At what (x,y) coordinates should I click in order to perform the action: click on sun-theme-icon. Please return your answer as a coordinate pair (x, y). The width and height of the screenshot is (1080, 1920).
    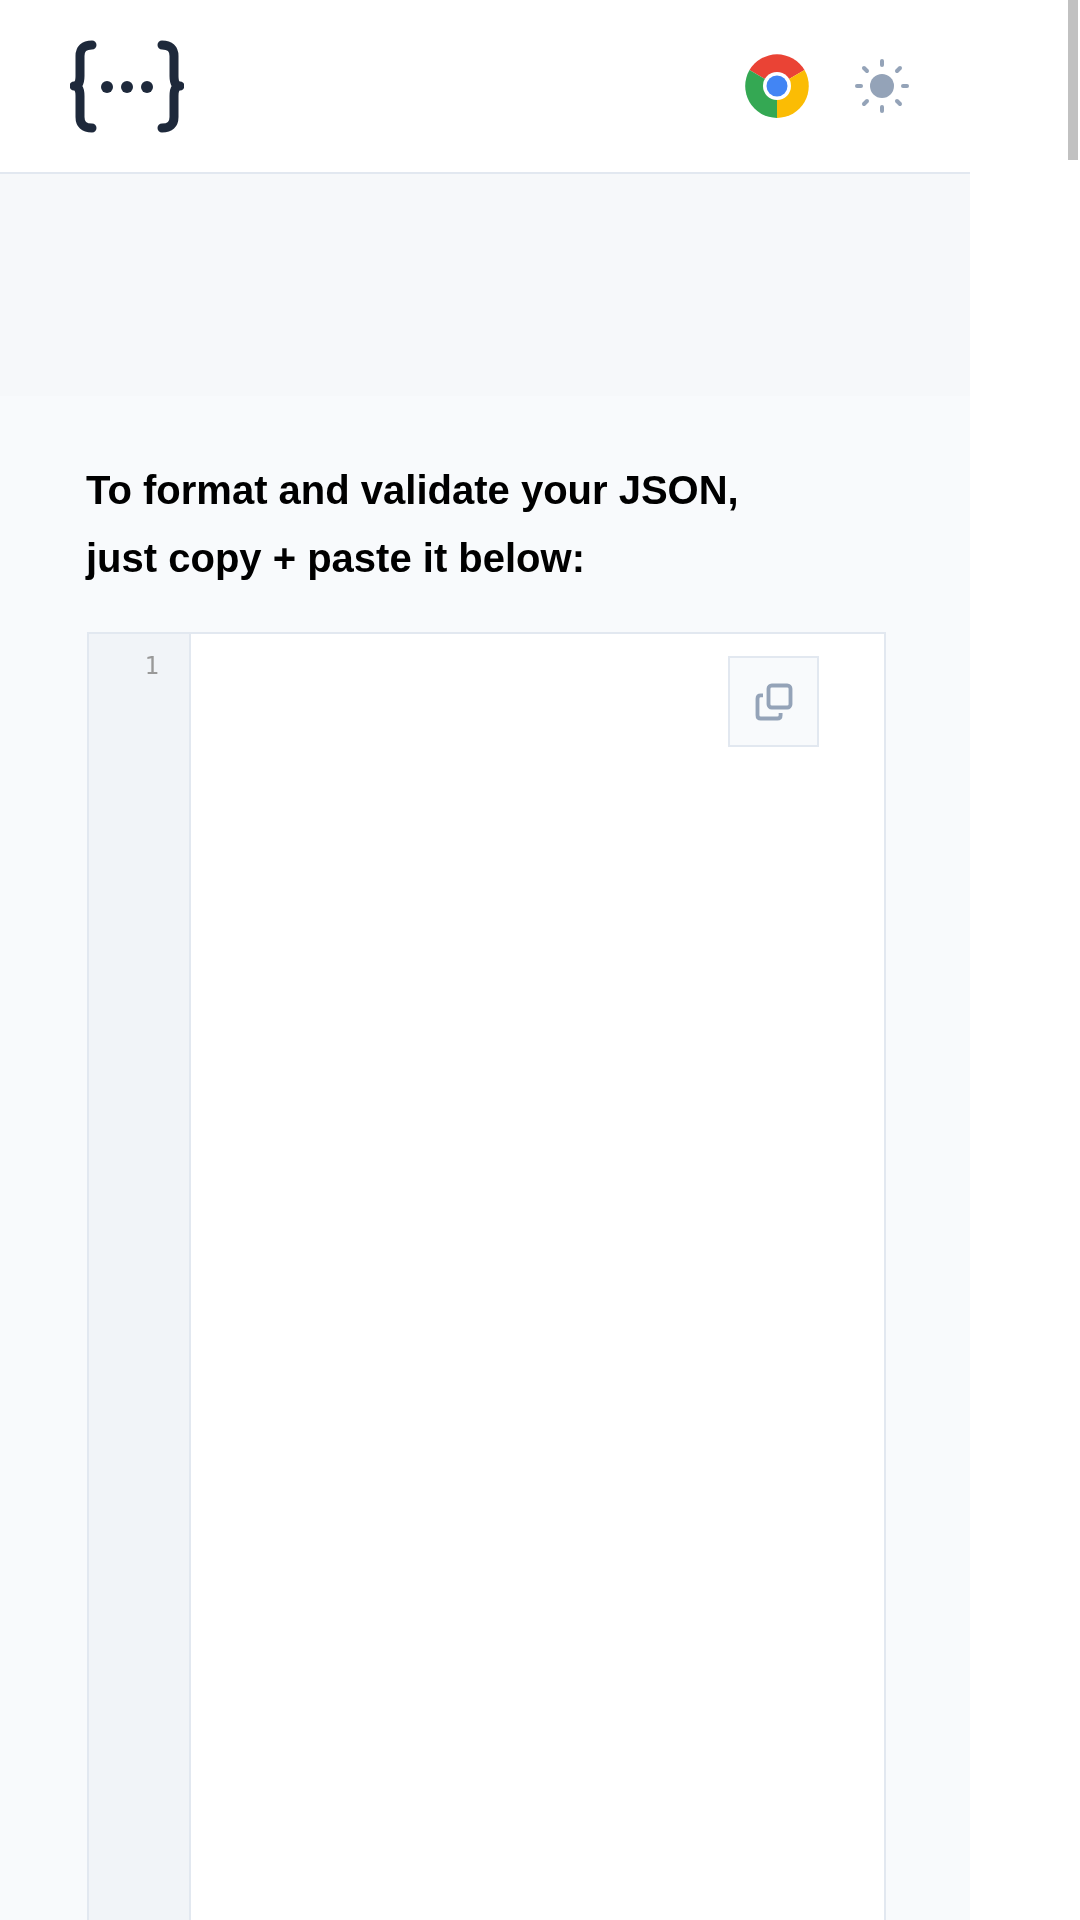
    Looking at the image, I should click on (882, 86).